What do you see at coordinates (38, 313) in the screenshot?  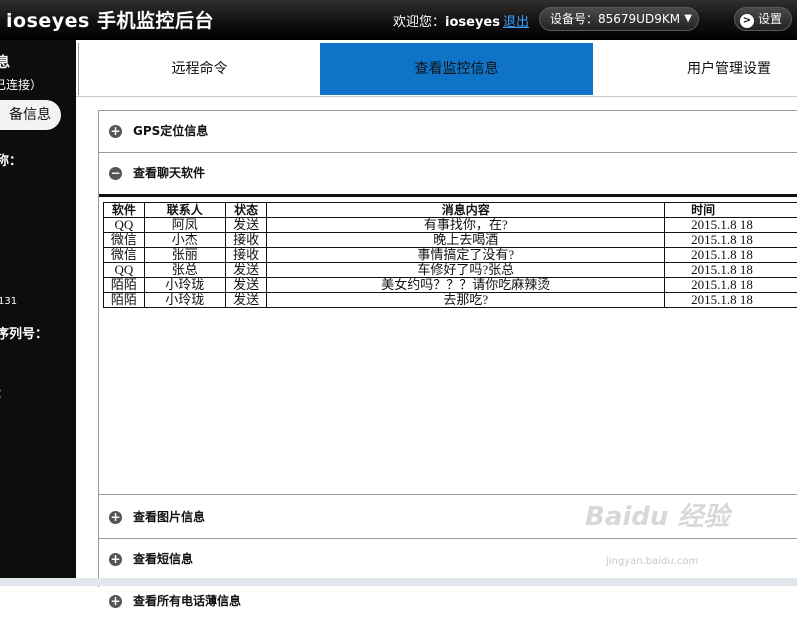 I see `sidebar: 息 已连接） 备信息 称： 131 序列号： ：` at bounding box center [38, 313].